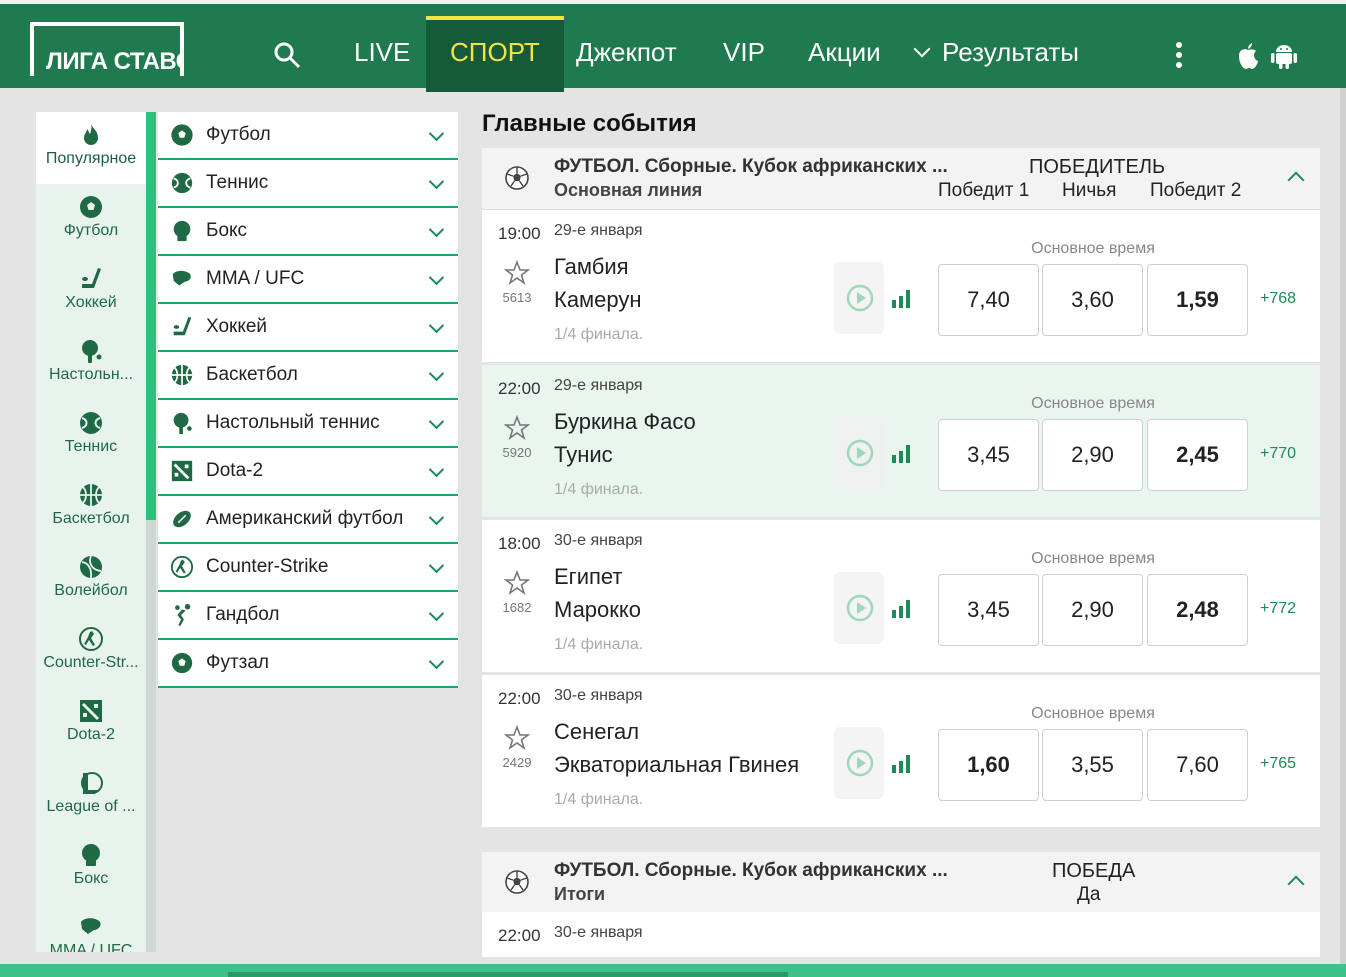 The height and width of the screenshot is (977, 1346). Describe the element at coordinates (151, 736) in the screenshot. I see `sidebar-scrollbar-track` at that location.